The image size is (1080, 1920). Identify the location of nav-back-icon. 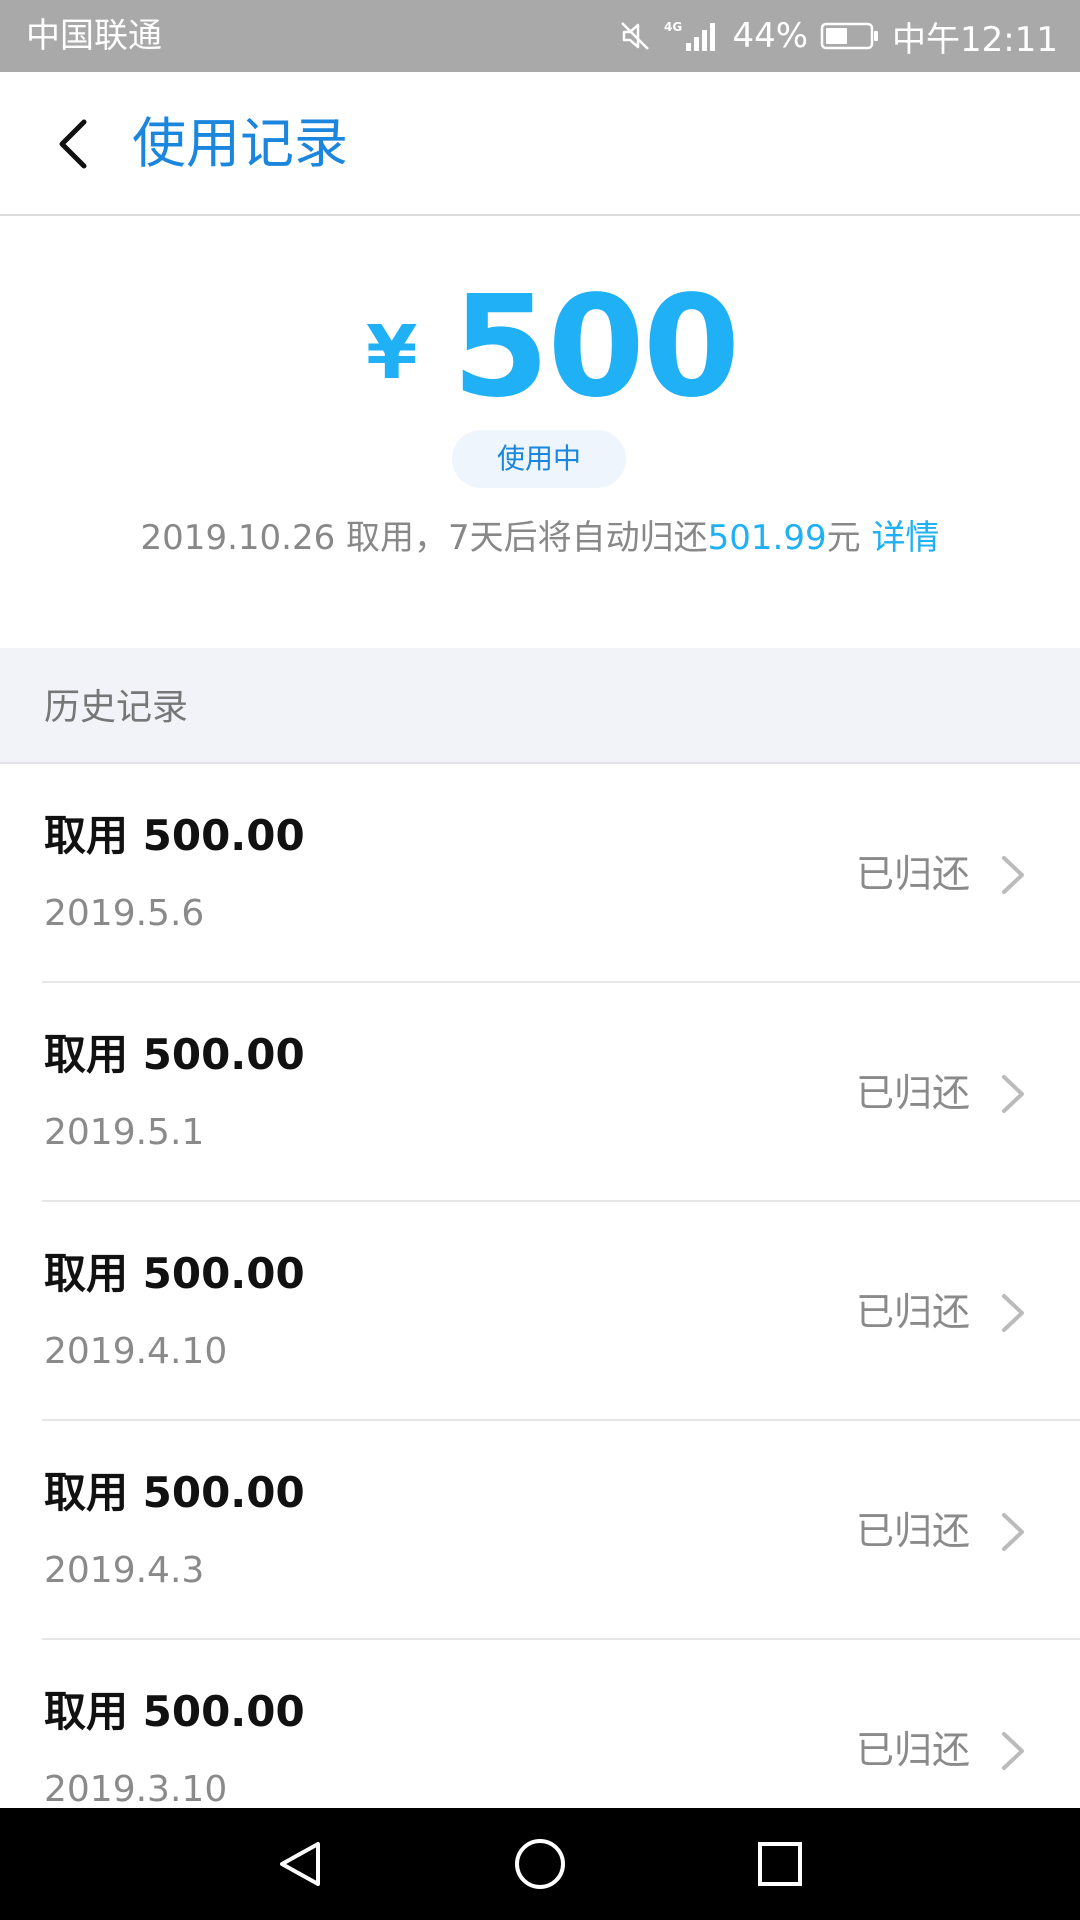
(300, 1864).